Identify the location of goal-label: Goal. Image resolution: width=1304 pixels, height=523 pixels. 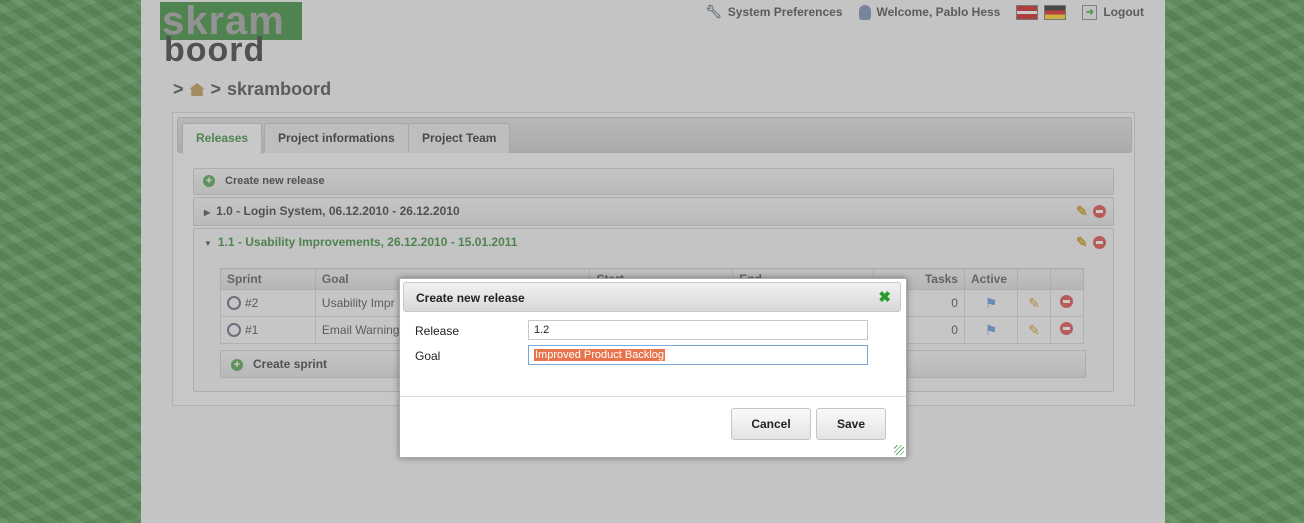
(428, 356).